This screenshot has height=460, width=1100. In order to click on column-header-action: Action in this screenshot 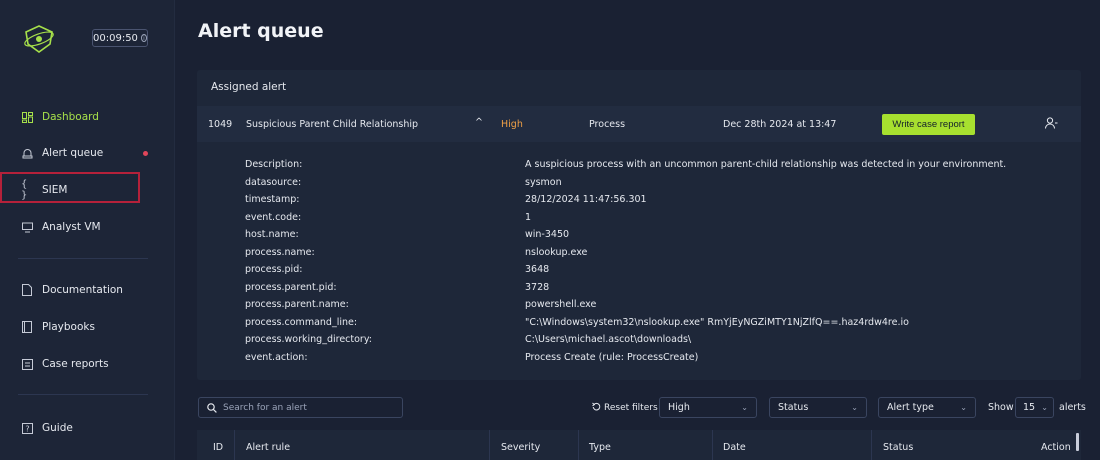, I will do `click(1056, 447)`.